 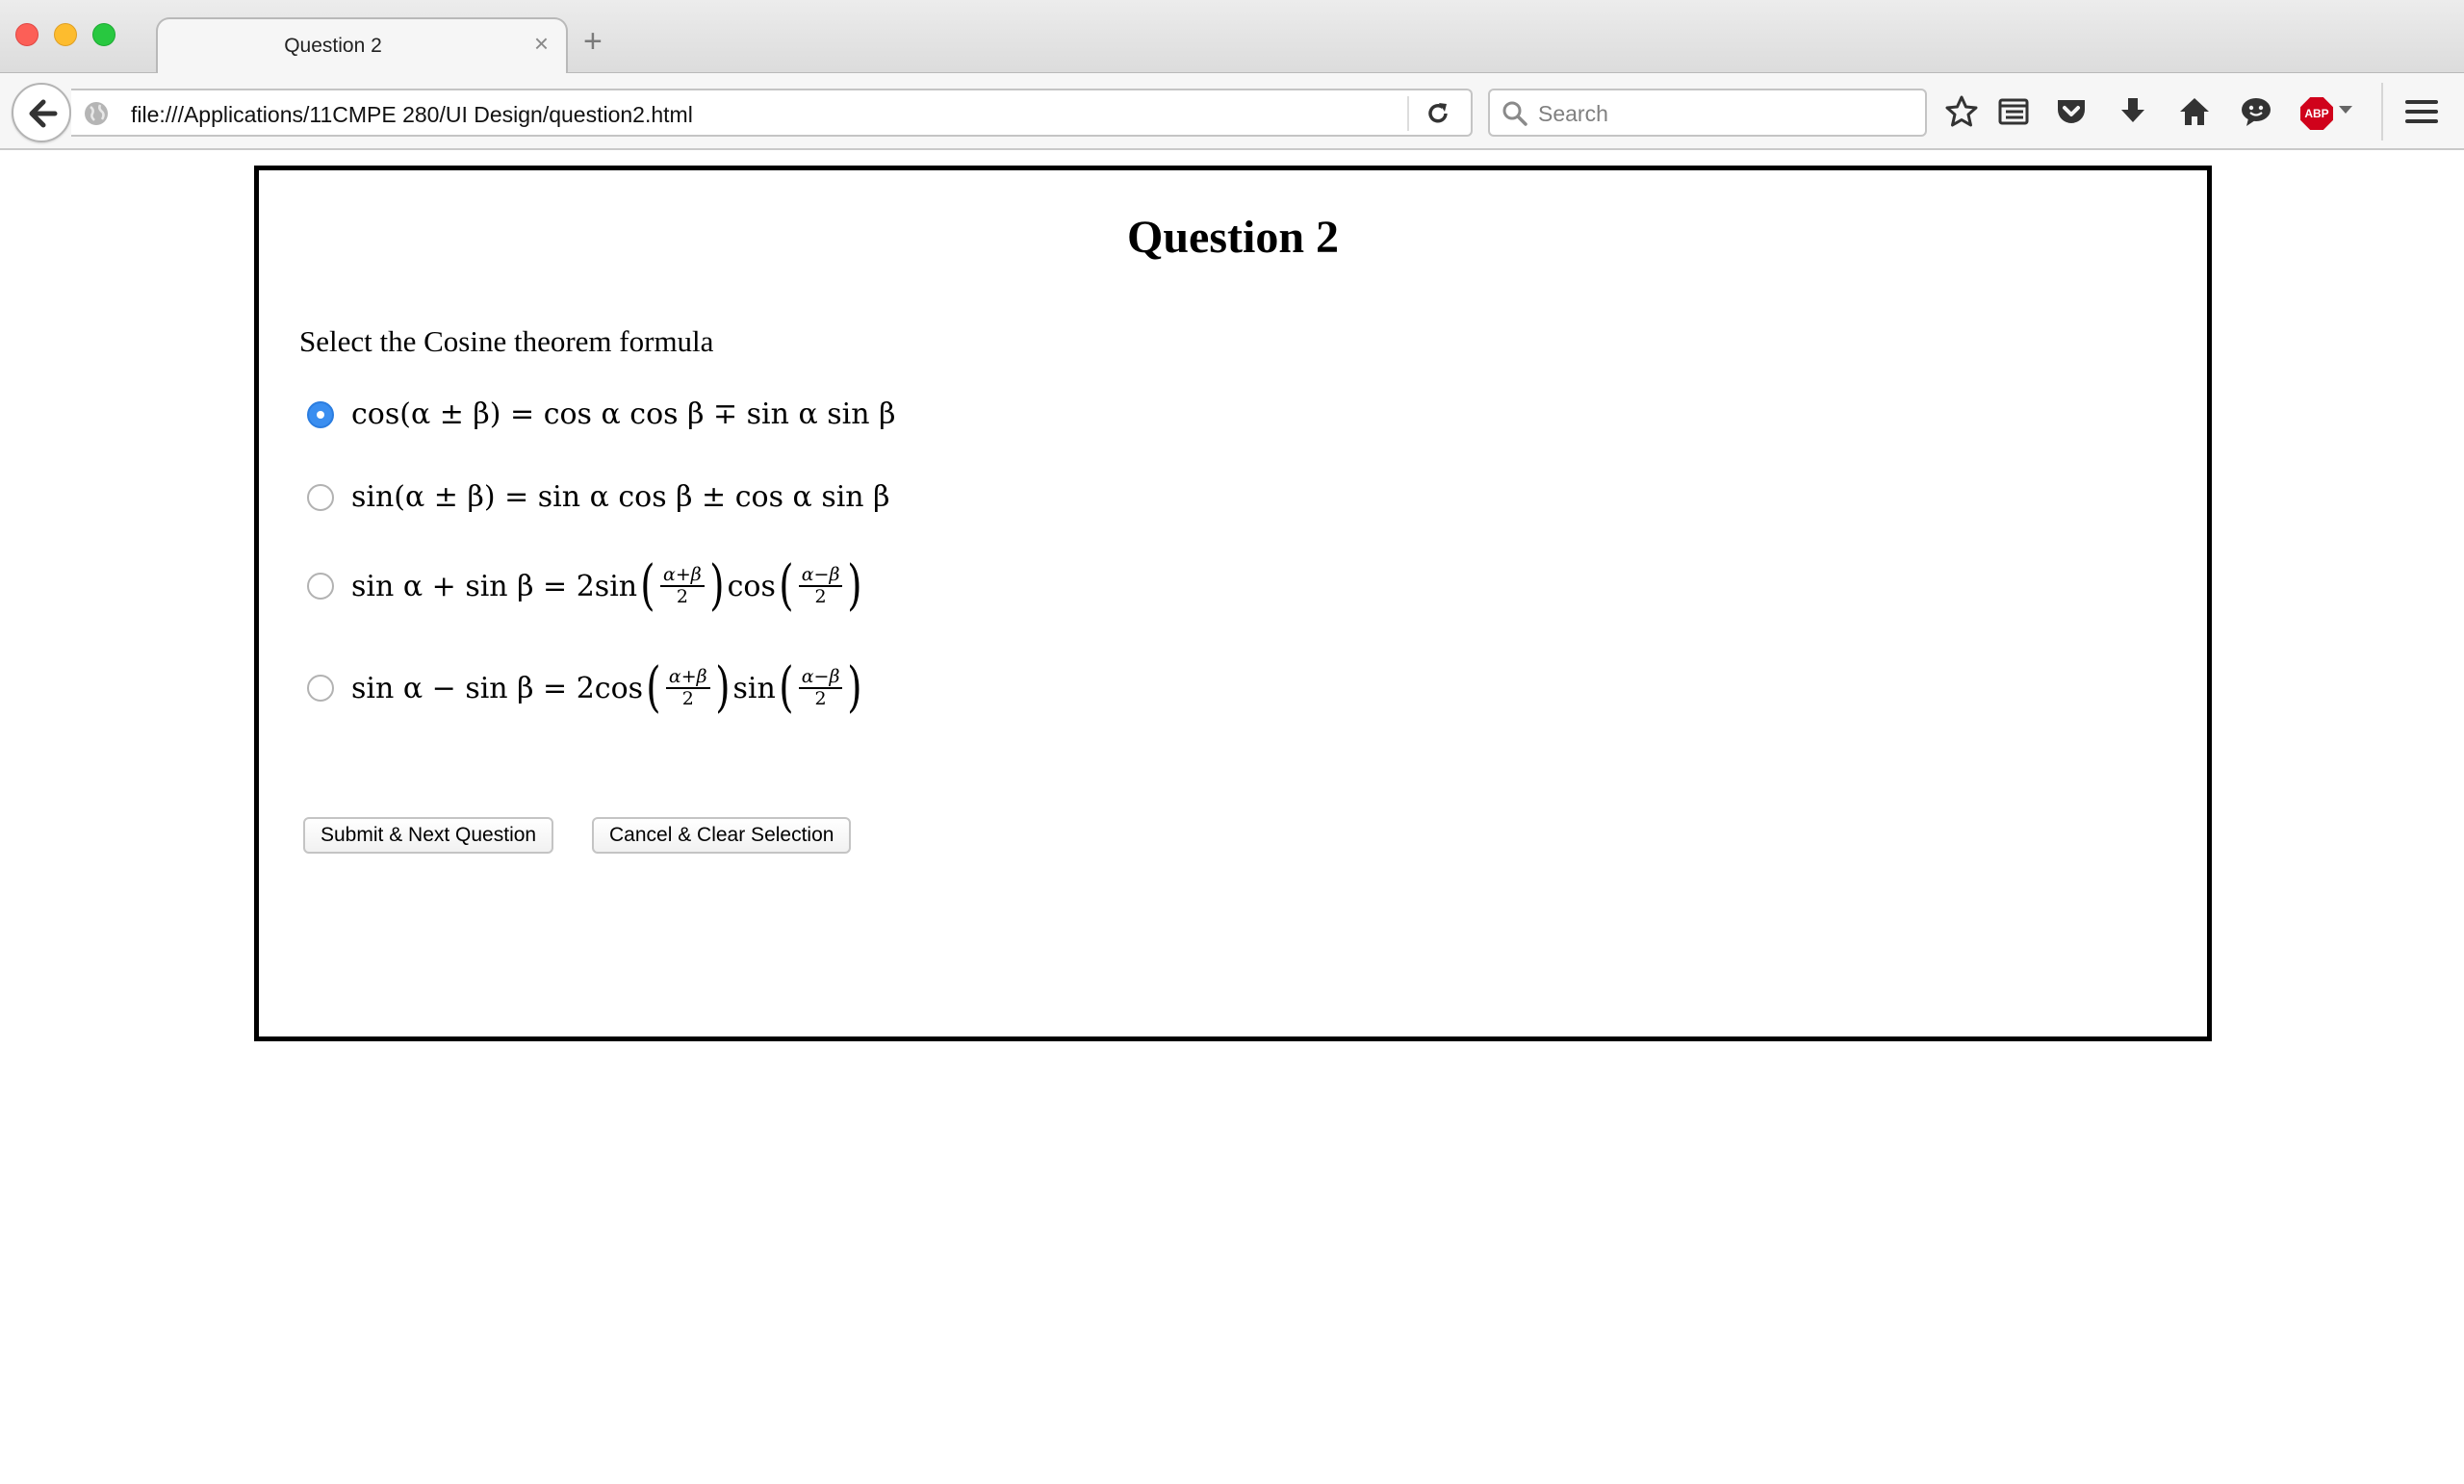 What do you see at coordinates (497, 688) in the screenshot?
I see `option-4-lhs: sin α − sin β = 2cos` at bounding box center [497, 688].